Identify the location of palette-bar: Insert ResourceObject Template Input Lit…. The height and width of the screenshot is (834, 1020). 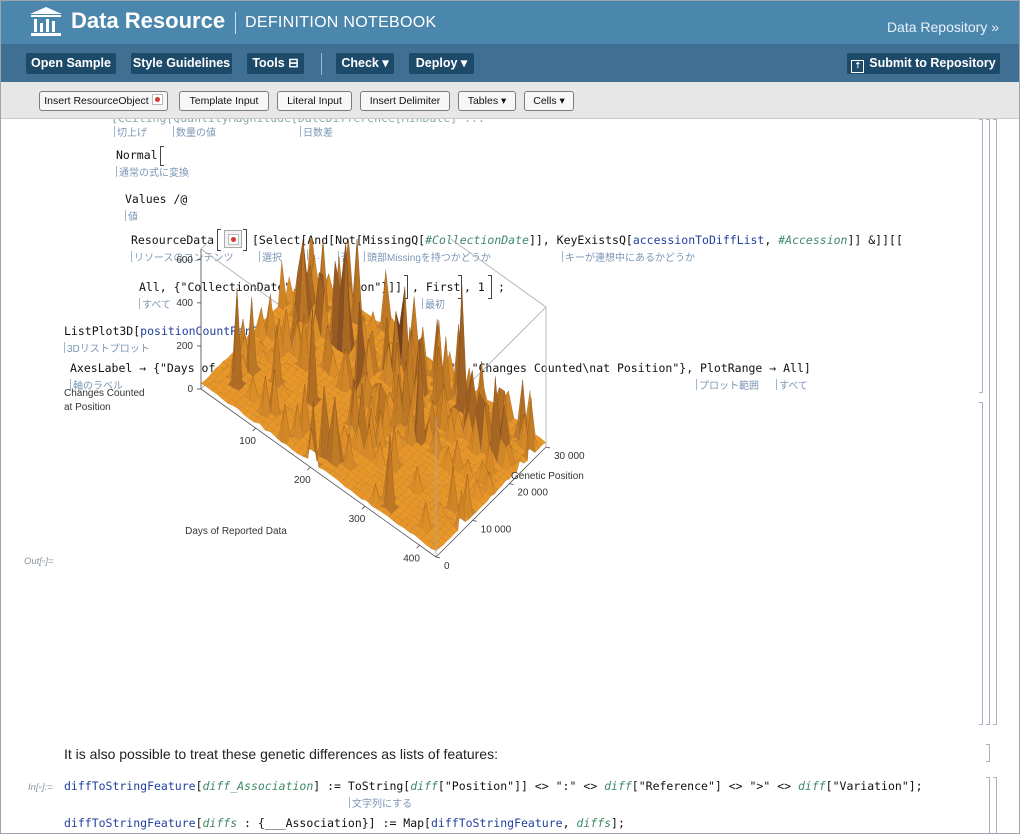
(510, 100).